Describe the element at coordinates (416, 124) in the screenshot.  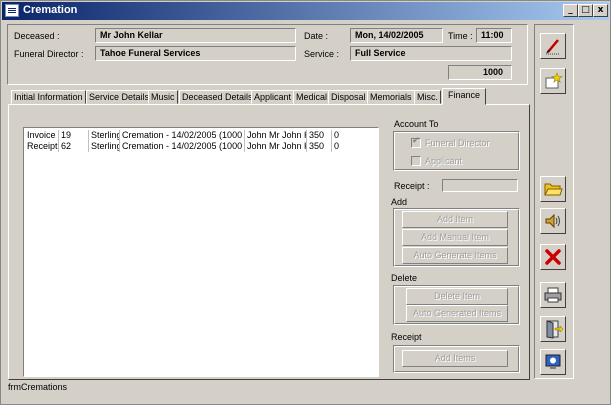
I see `account-to-title: Account To` at that location.